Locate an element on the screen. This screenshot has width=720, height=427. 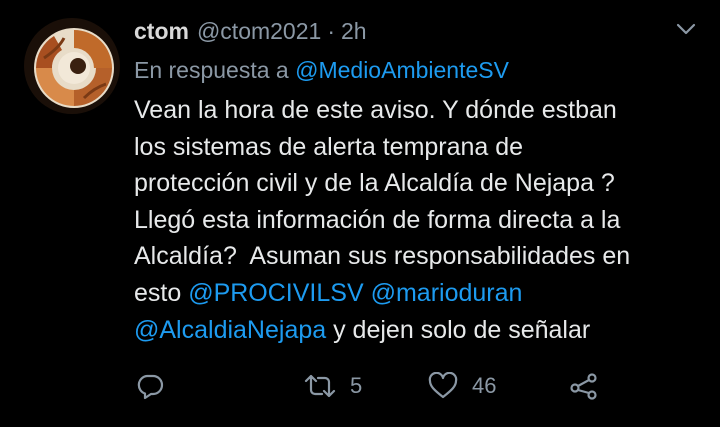
retweet-button: 5 is located at coordinates (333, 386).